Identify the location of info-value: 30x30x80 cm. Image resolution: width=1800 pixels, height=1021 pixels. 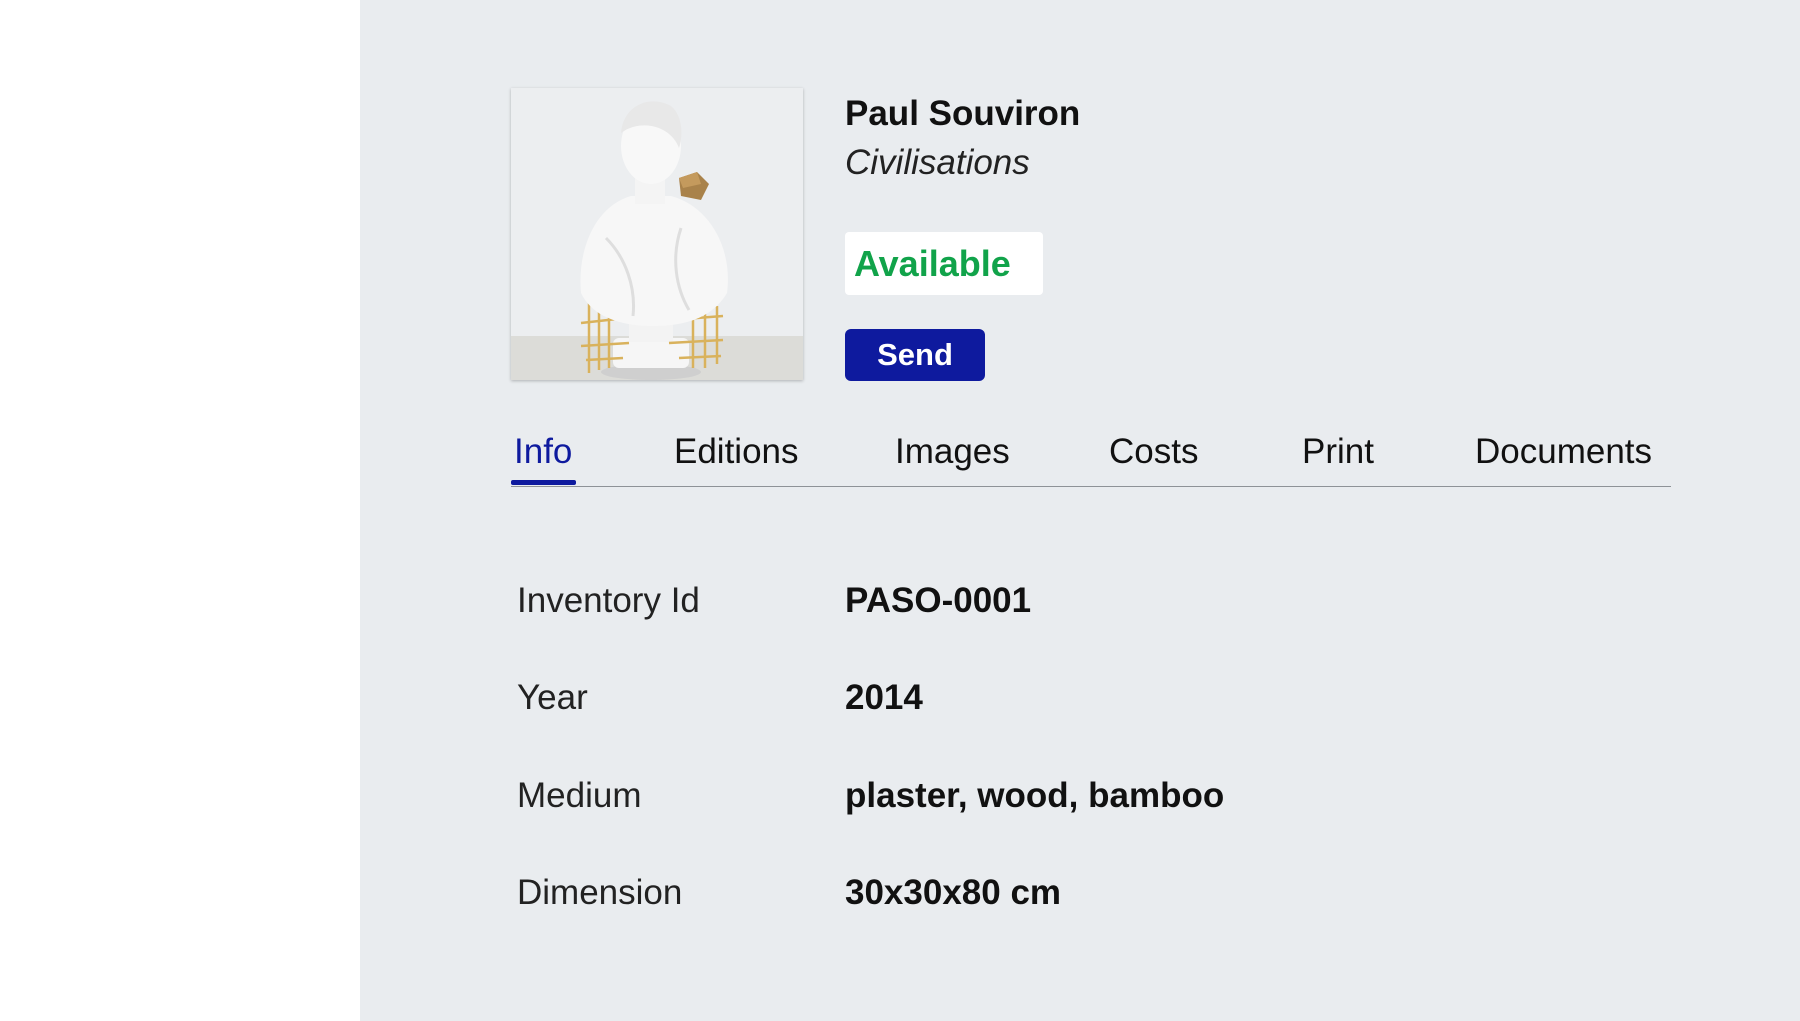
(953, 892).